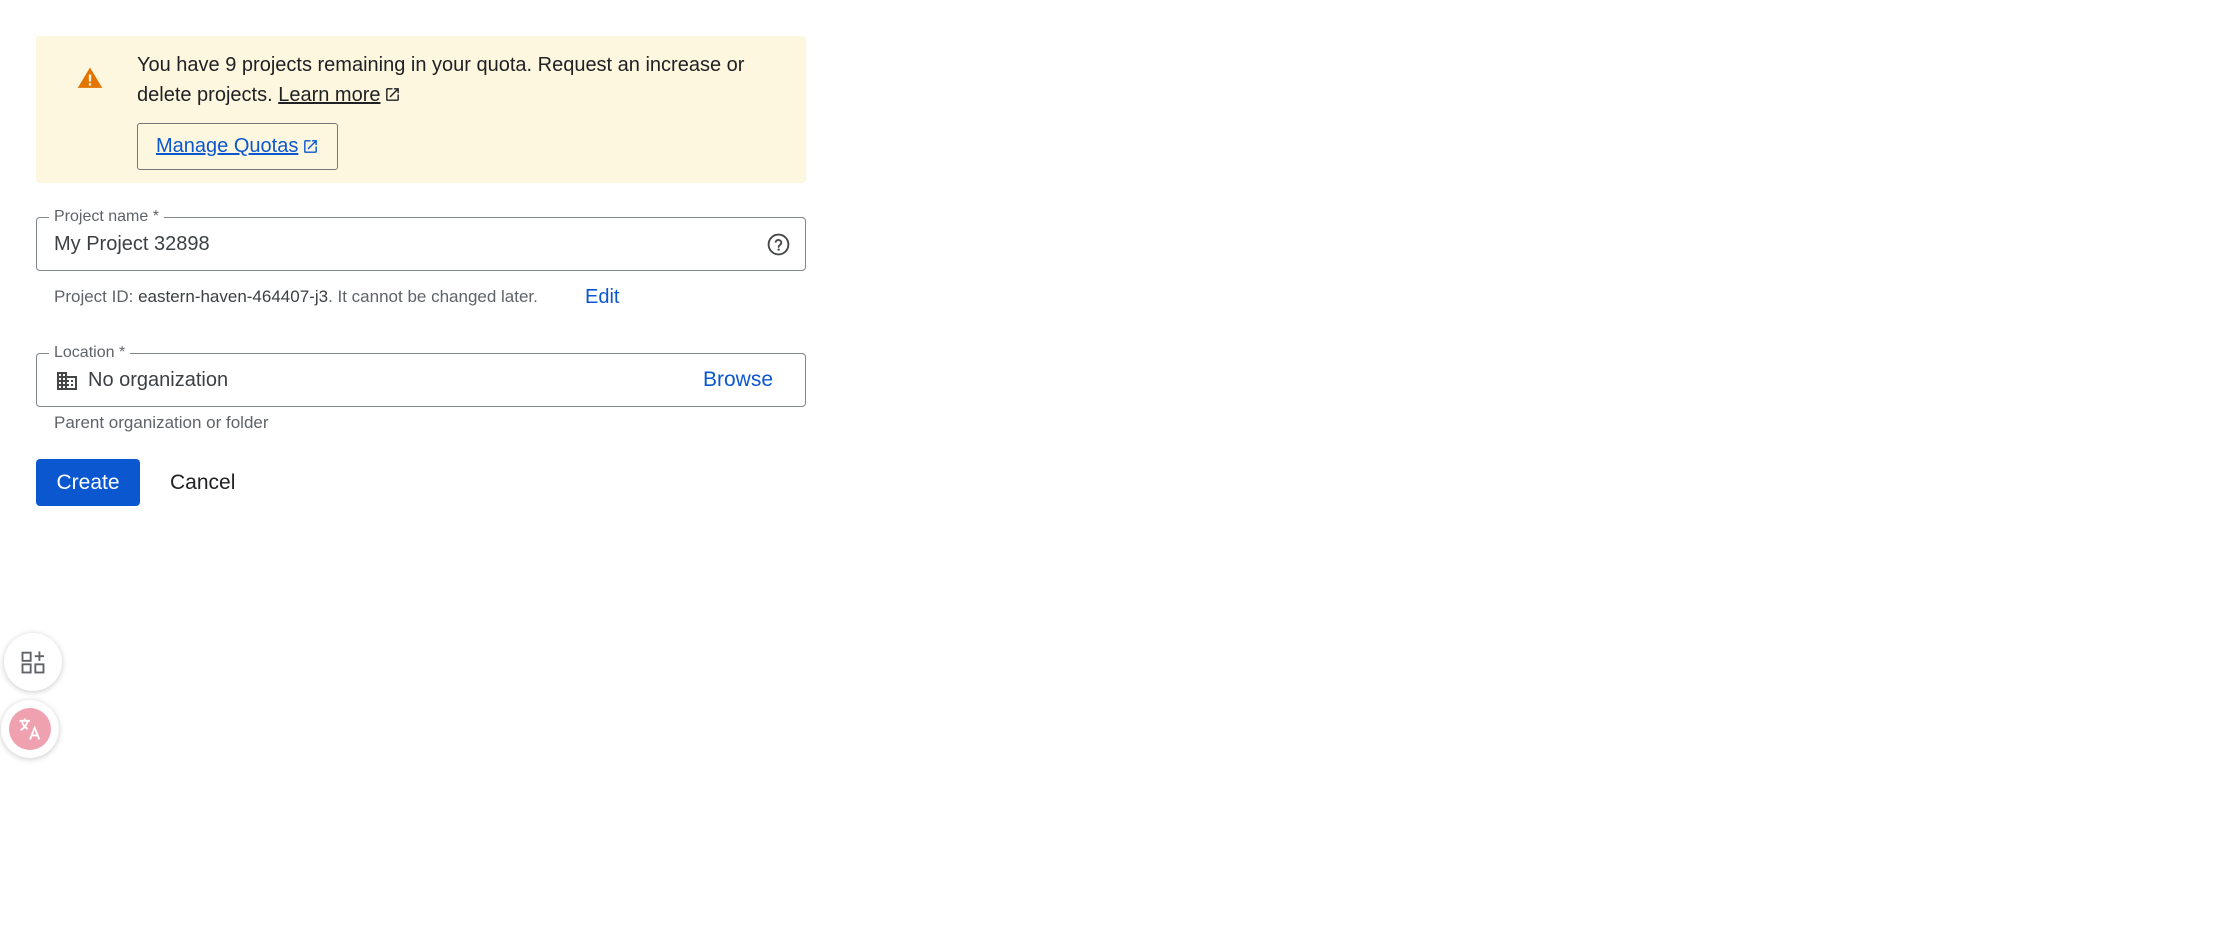 Image resolution: width=2240 pixels, height=926 pixels. What do you see at coordinates (161, 422) in the screenshot?
I see `location-hint: Parent organization or folder` at bounding box center [161, 422].